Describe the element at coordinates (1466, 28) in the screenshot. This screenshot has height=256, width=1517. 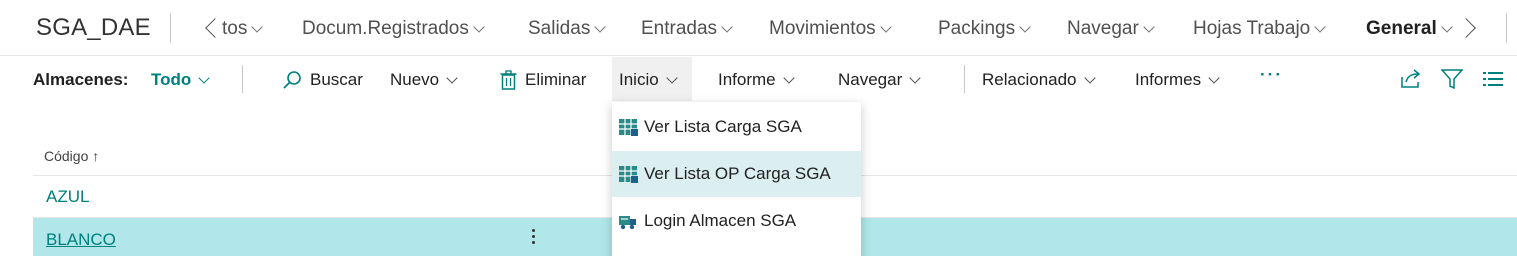
I see `scroll-right-icon` at that location.